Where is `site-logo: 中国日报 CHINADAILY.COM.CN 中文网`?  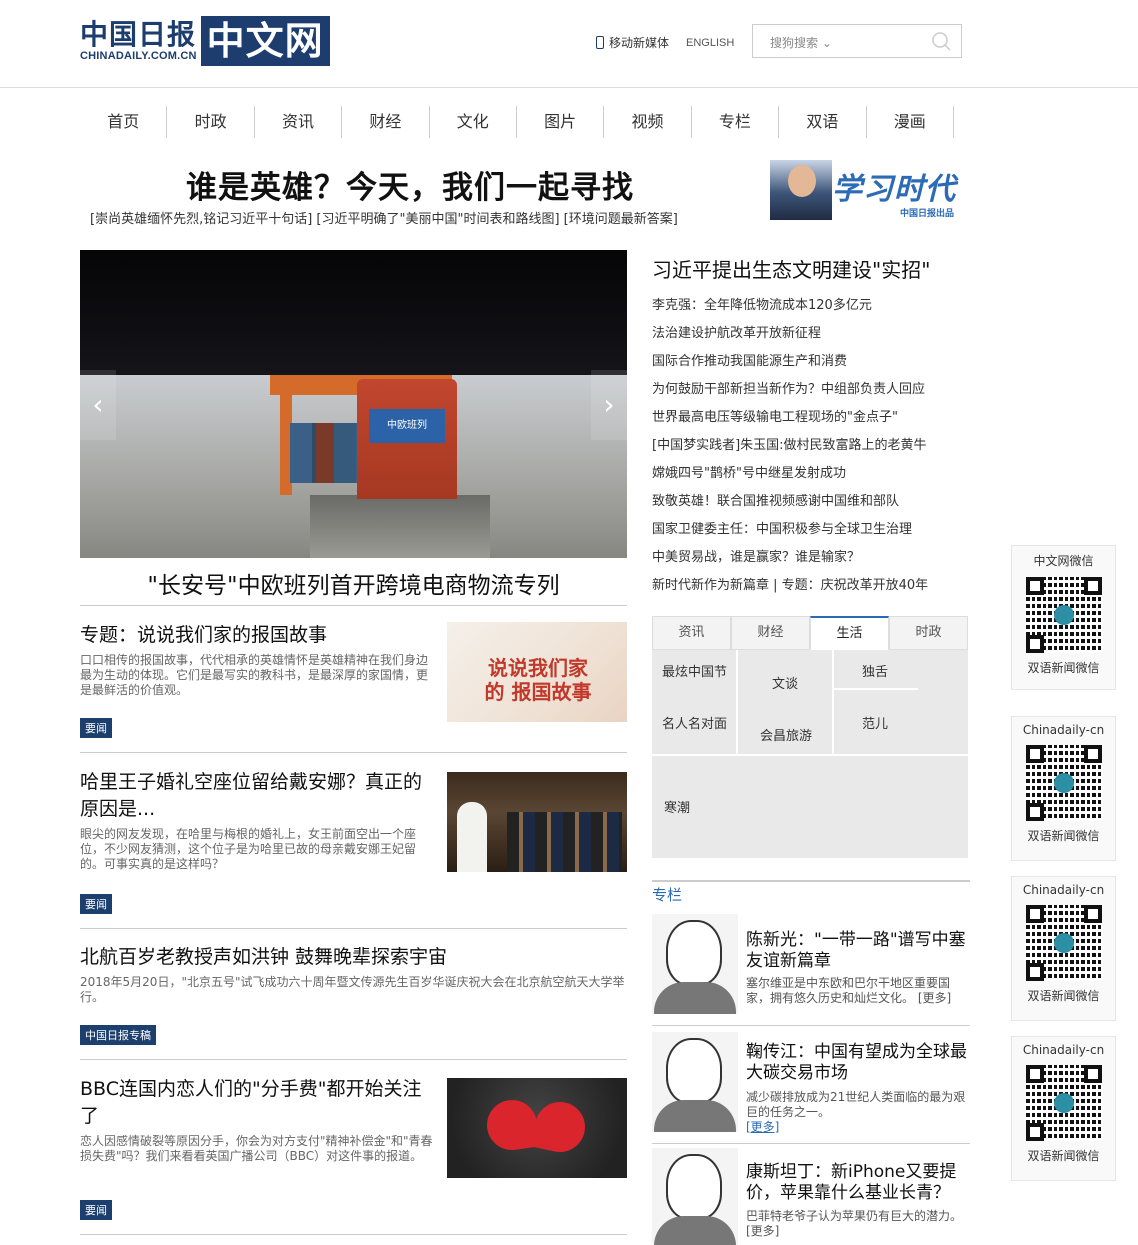
site-logo: 中国日报 CHINADAILY.COM.CN 中文网 is located at coordinates (205, 41).